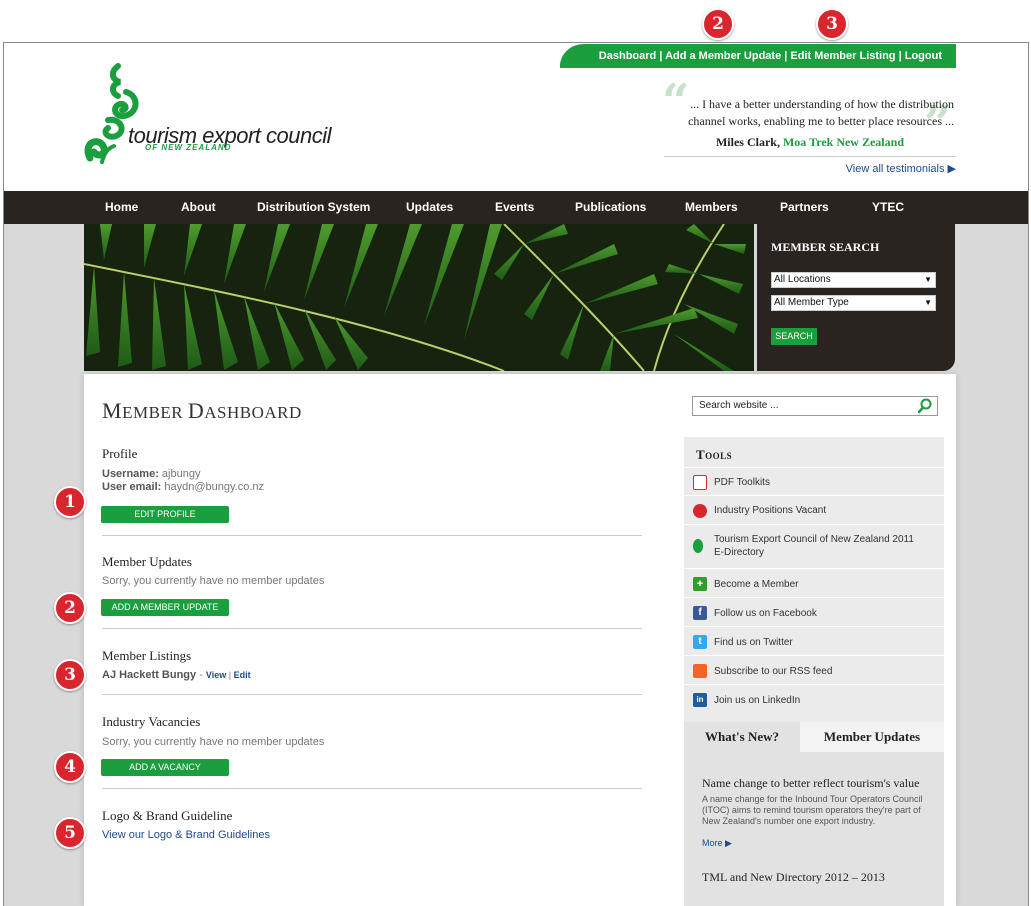 The image size is (1031, 906). I want to click on add-member-update-button: ADD A MEMBER UPDATE, so click(165, 607).